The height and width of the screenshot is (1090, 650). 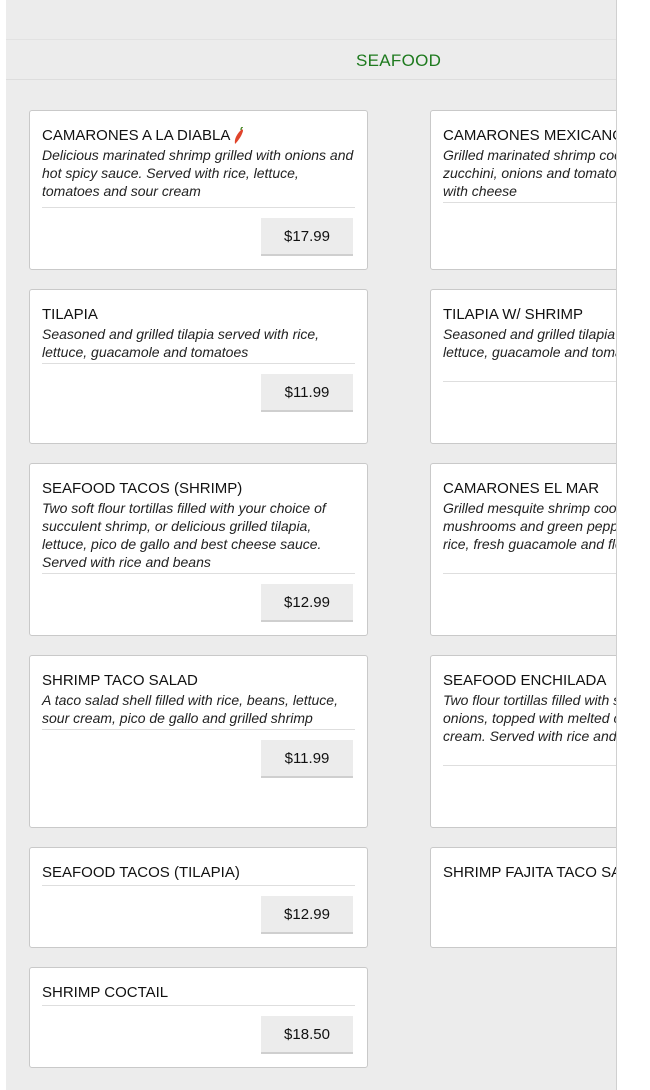 I want to click on price-button: $18.50, so click(x=307, y=1035).